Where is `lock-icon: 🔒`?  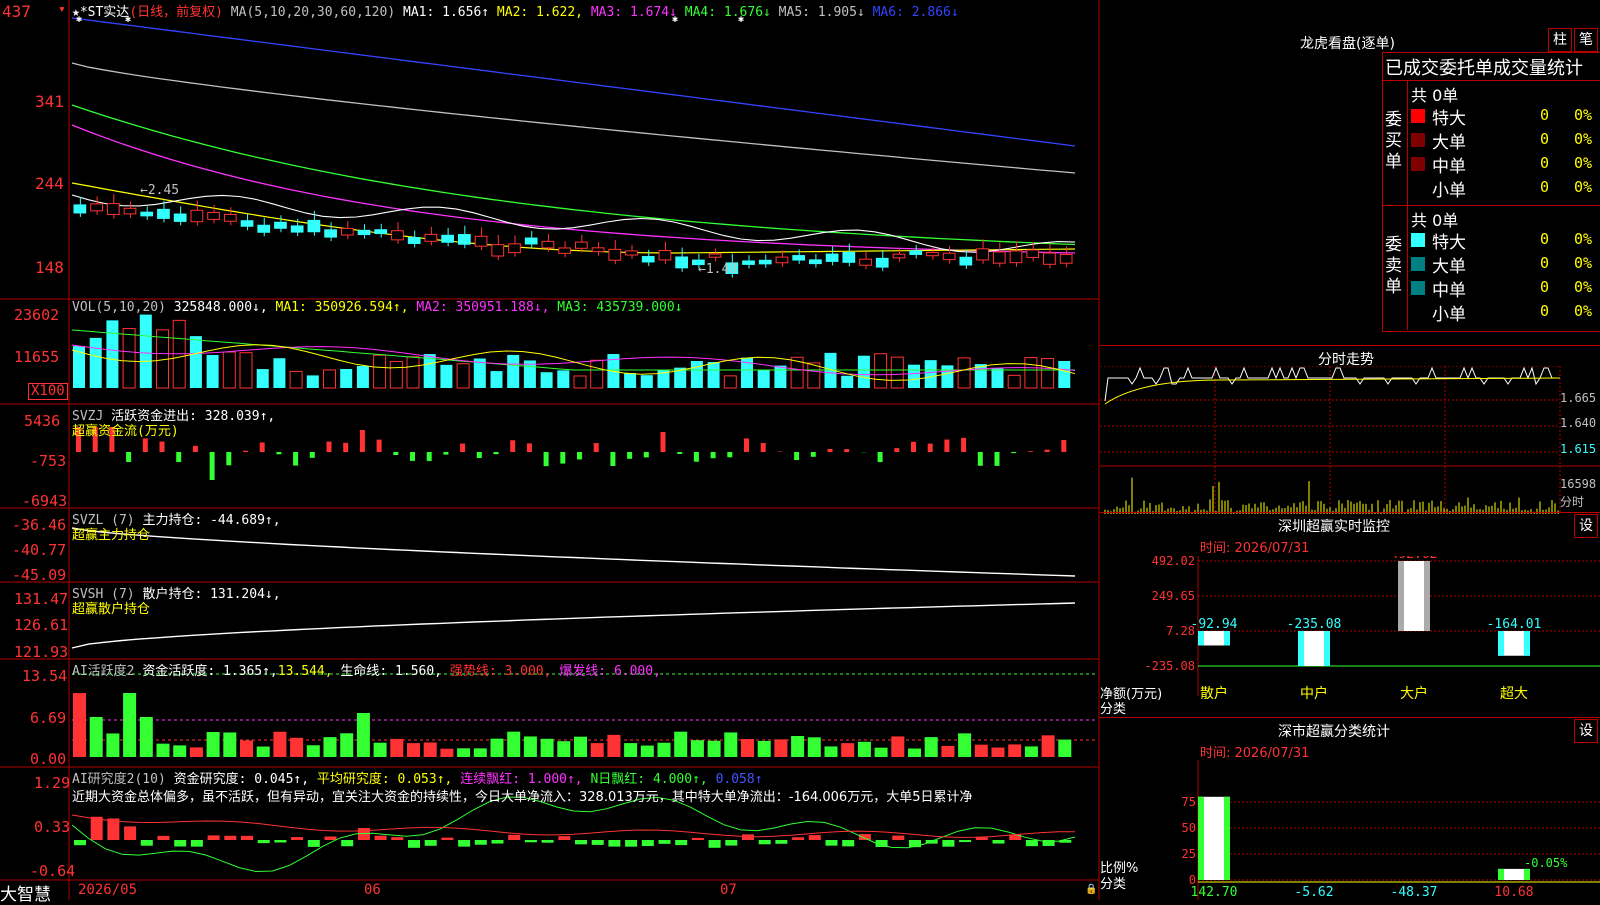 lock-icon: 🔒 is located at coordinates (1091, 889).